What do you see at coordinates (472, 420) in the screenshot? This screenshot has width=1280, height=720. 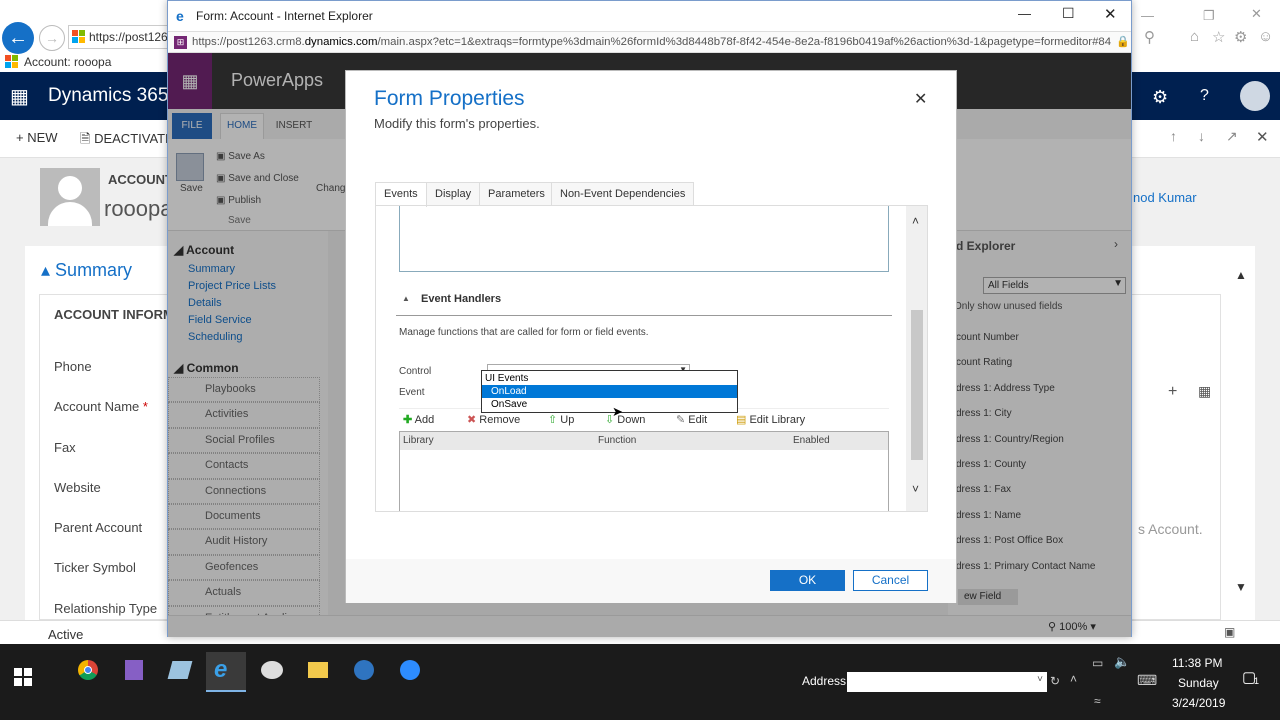 I see `remove-icon: ✖` at bounding box center [472, 420].